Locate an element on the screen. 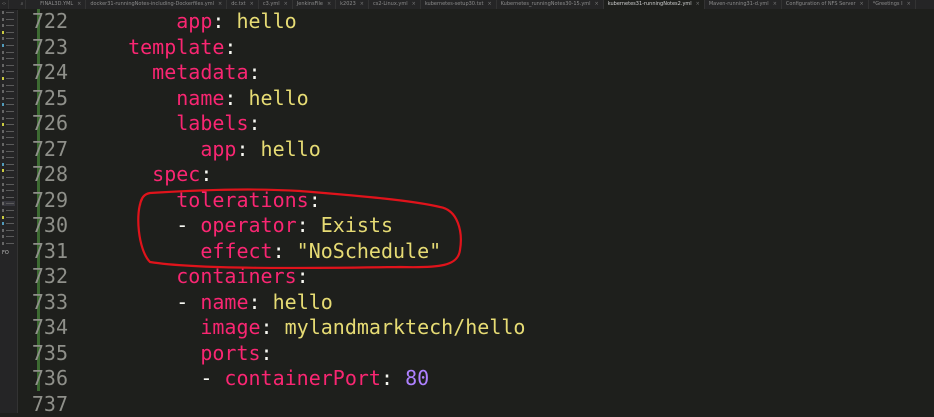 The width and height of the screenshot is (934, 417). editor-tab: kubernetes-setup30.txt× is located at coordinates (459, 4).